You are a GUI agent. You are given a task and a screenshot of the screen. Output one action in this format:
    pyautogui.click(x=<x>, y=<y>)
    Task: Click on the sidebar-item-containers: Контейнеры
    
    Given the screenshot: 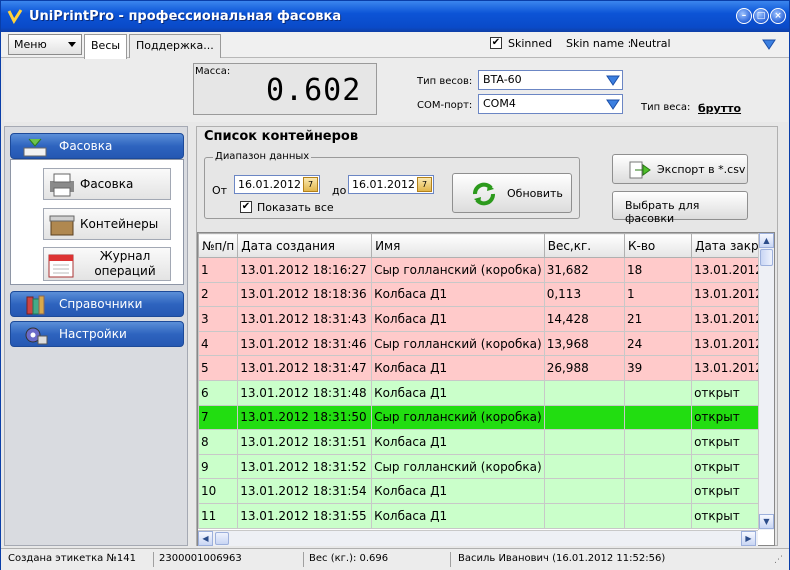 What is the action you would take?
    pyautogui.click(x=107, y=224)
    